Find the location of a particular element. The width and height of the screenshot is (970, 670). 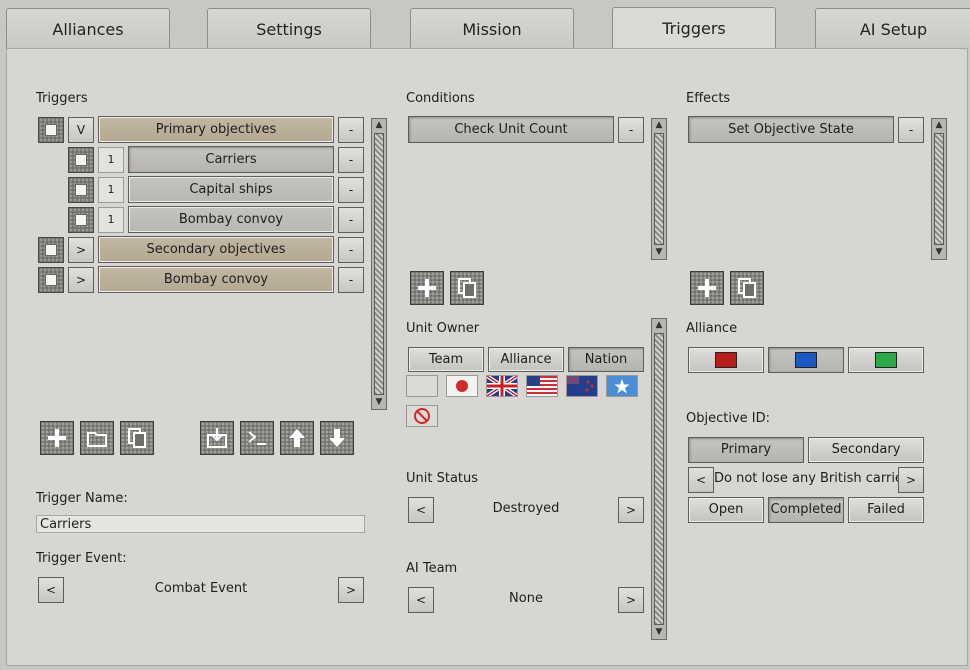

trigger-item-capital-ships: Capital ships is located at coordinates (231, 189).